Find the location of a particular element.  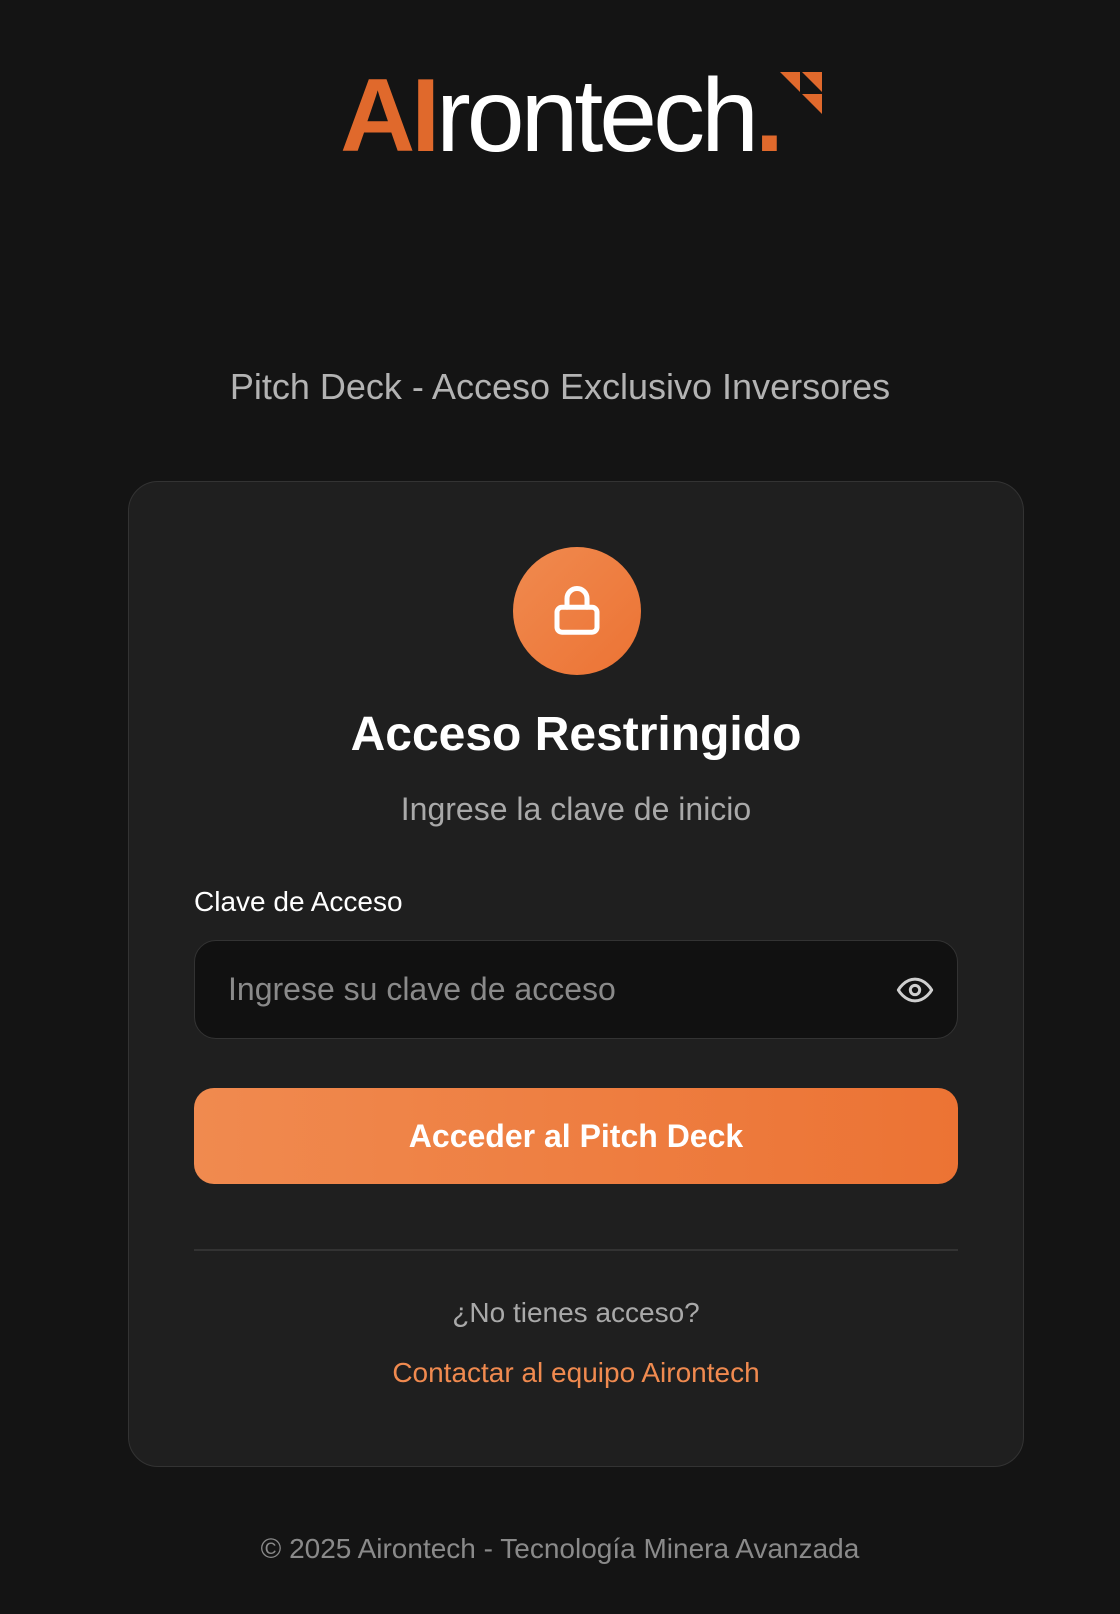

page-subtitle: Pitch Deck - Acceso Exclusivo Inversores is located at coordinates (560, 386).